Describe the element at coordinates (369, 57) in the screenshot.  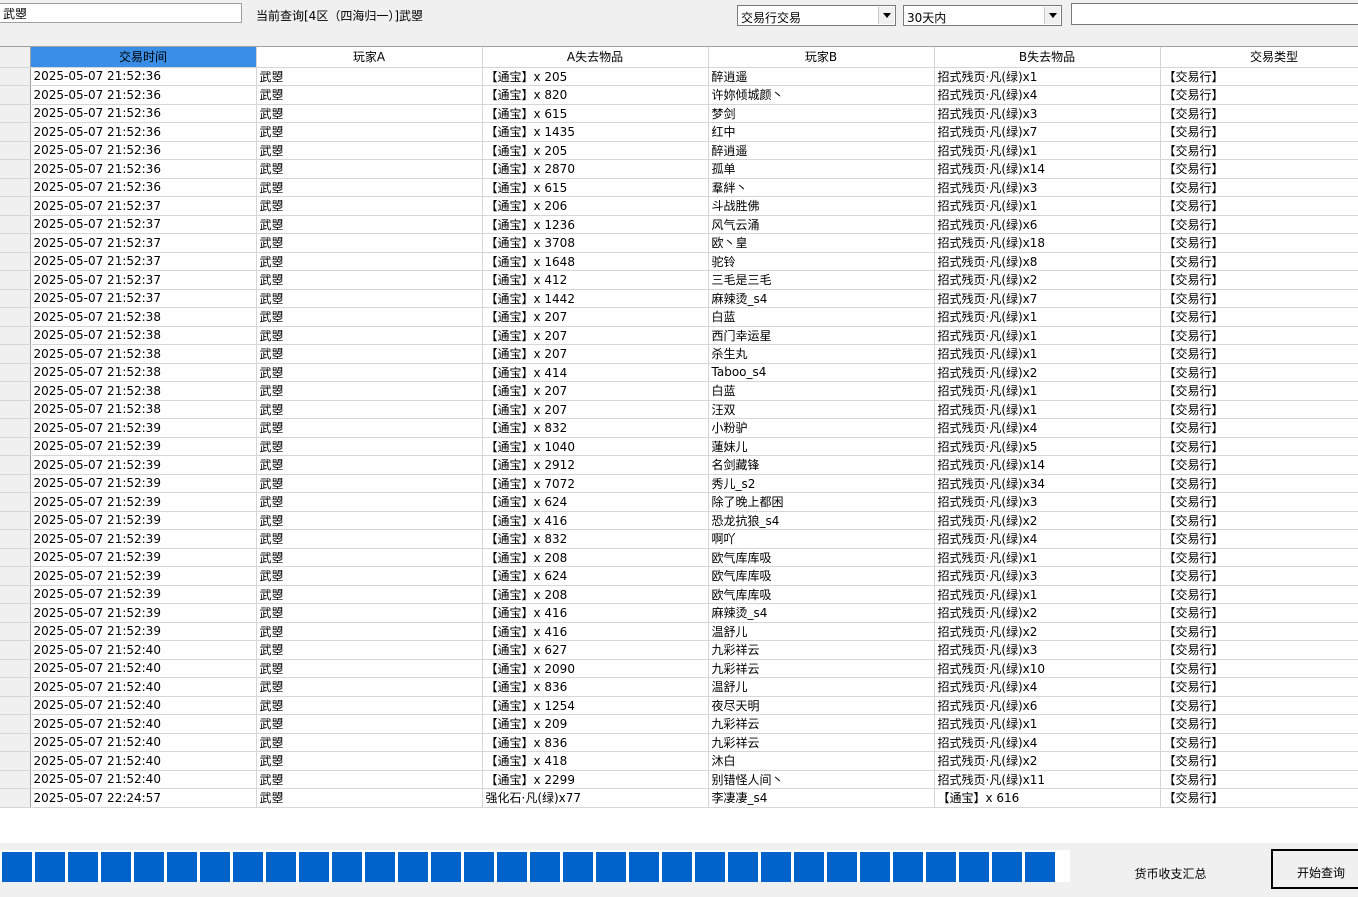
I see `column-header: 玩家A` at that location.